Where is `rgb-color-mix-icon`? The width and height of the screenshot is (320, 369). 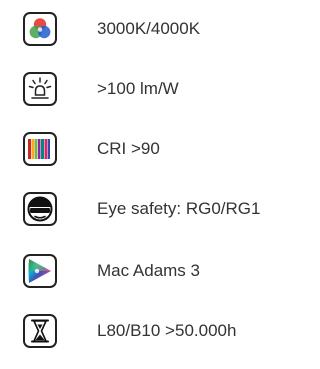
rgb-color-mix-icon is located at coordinates (40, 29).